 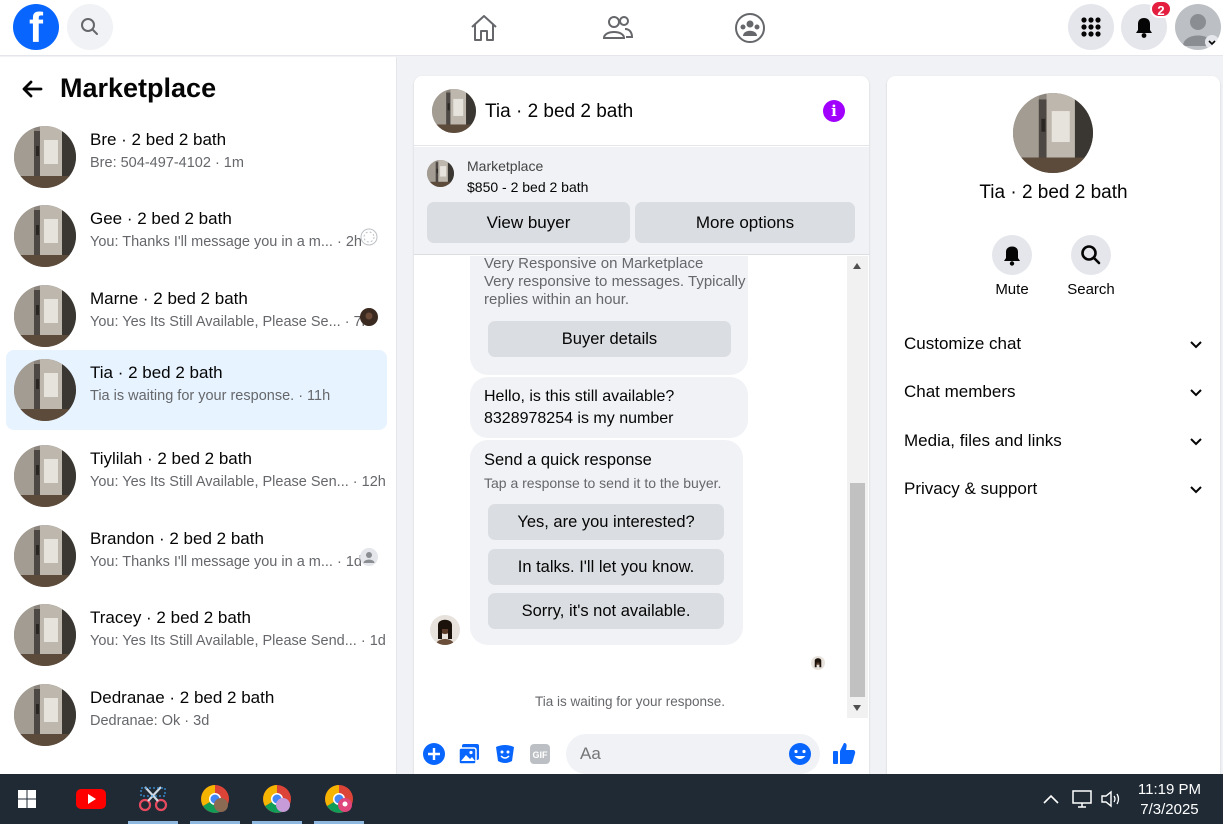 I want to click on friends-nav, so click(x=618, y=28).